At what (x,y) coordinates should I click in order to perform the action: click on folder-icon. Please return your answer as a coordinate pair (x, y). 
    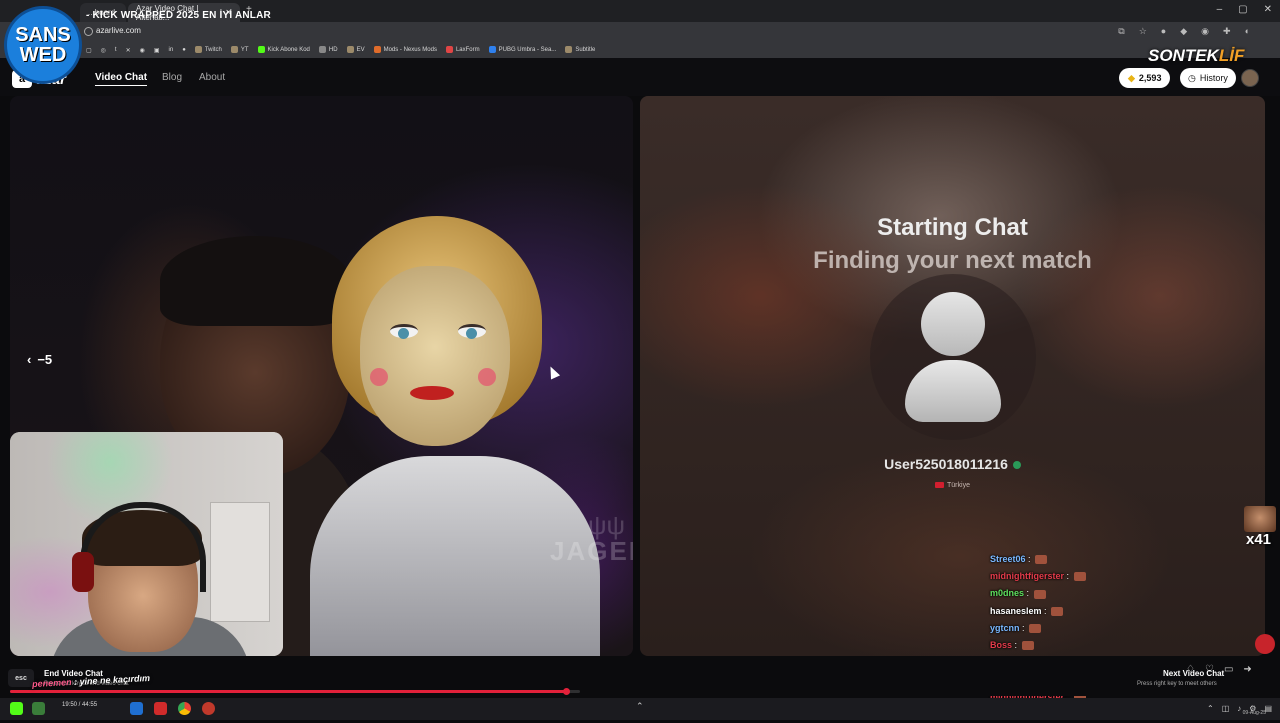
    Looking at the image, I should click on (198, 50).